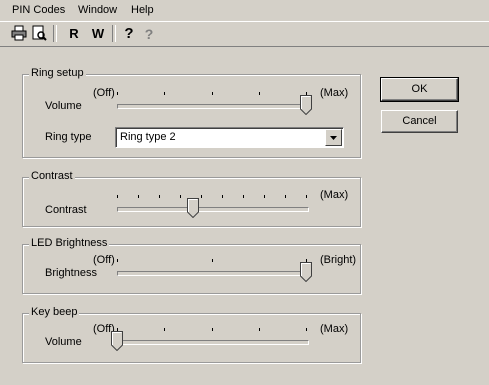 The width and height of the screenshot is (489, 385). Describe the element at coordinates (71, 273) in the screenshot. I see `brightness-label: Brightness` at that location.